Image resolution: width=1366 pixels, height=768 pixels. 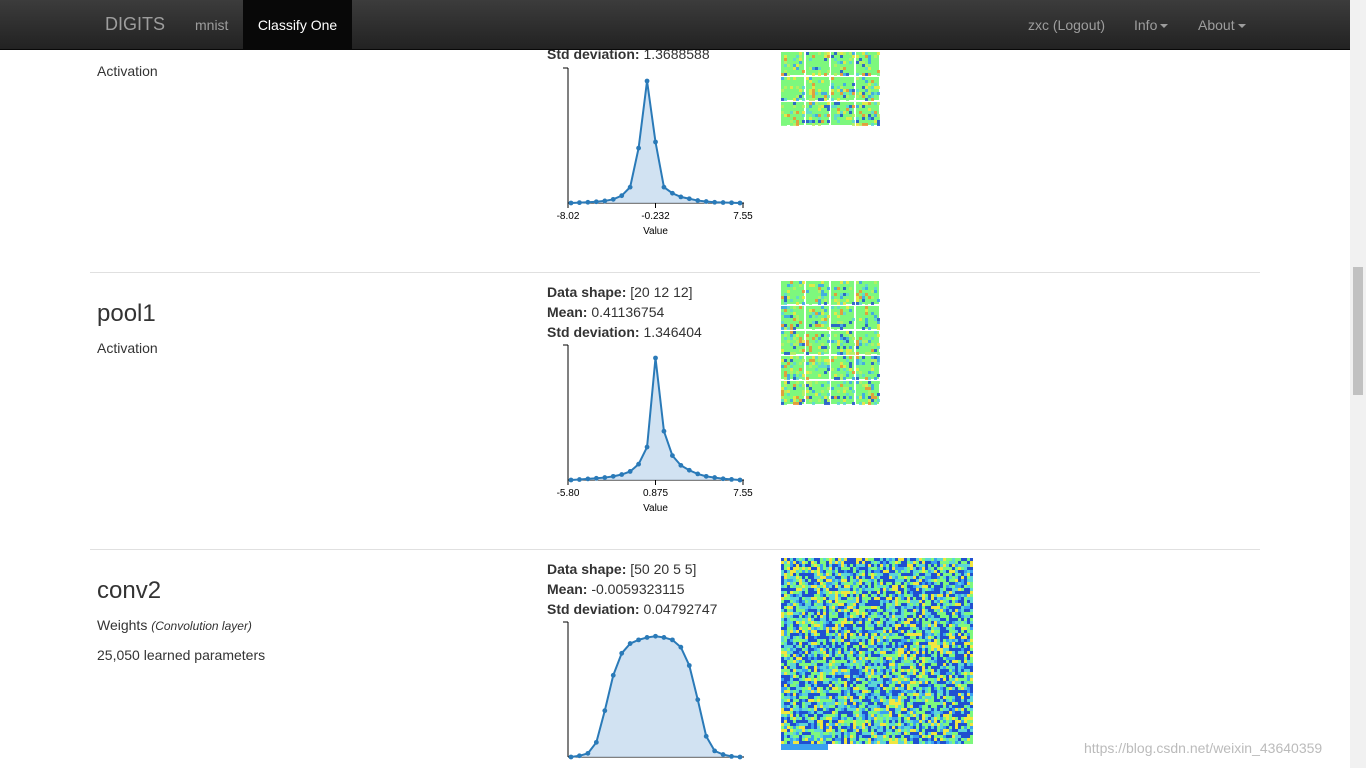 What do you see at coordinates (663, 569) in the screenshot?
I see `data-shape-value: [50 20 5 5]` at bounding box center [663, 569].